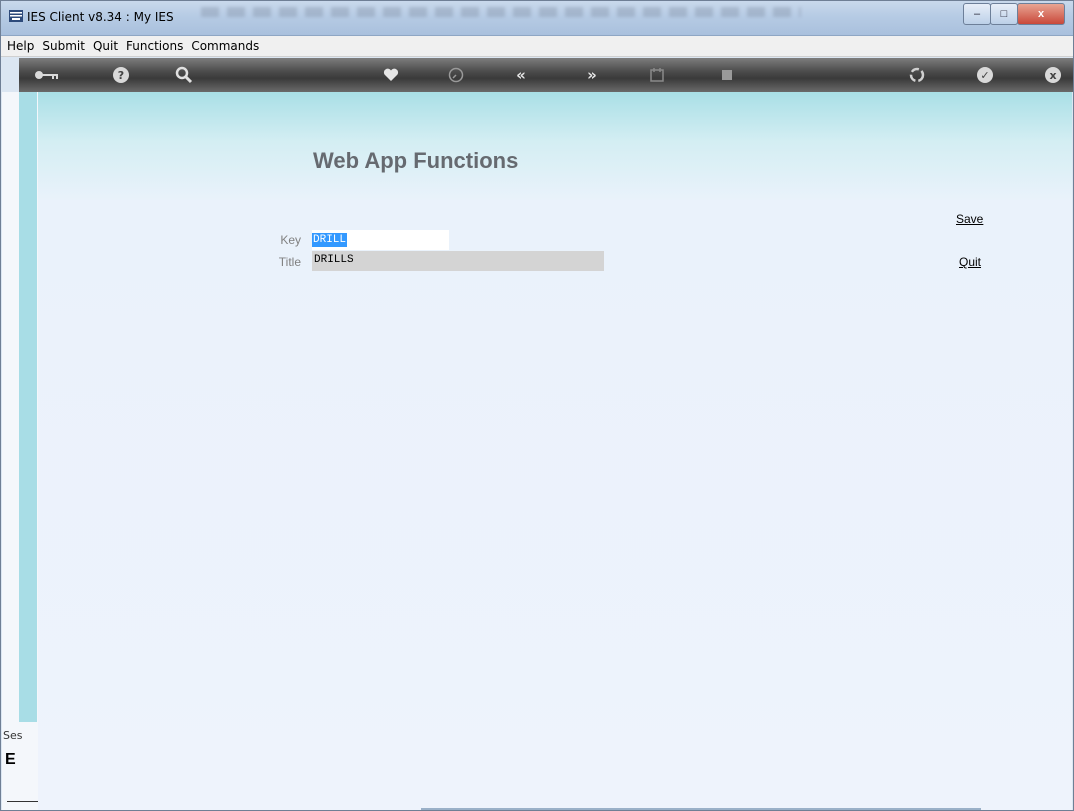  What do you see at coordinates (47, 75) in the screenshot?
I see `key-icon` at bounding box center [47, 75].